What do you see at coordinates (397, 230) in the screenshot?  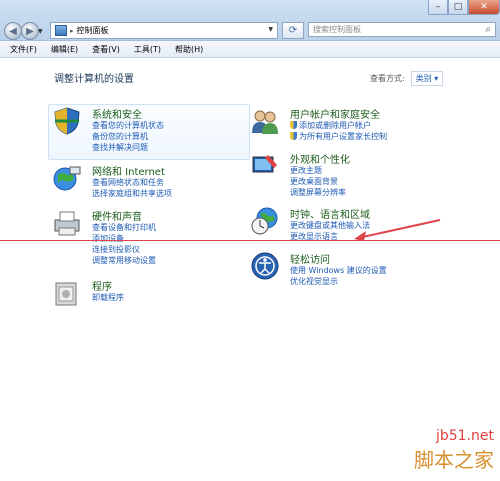 I see `annotation-arrow-icon` at bounding box center [397, 230].